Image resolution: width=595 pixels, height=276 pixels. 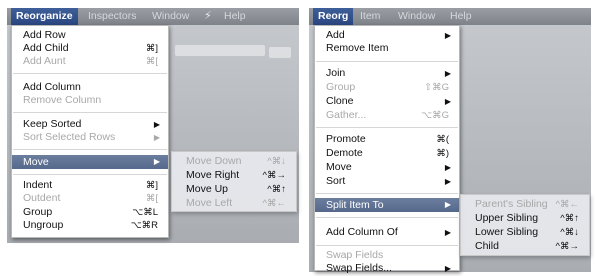 I want to click on submenu-item-move-left: Move Left ^⌘←, so click(x=236, y=203).